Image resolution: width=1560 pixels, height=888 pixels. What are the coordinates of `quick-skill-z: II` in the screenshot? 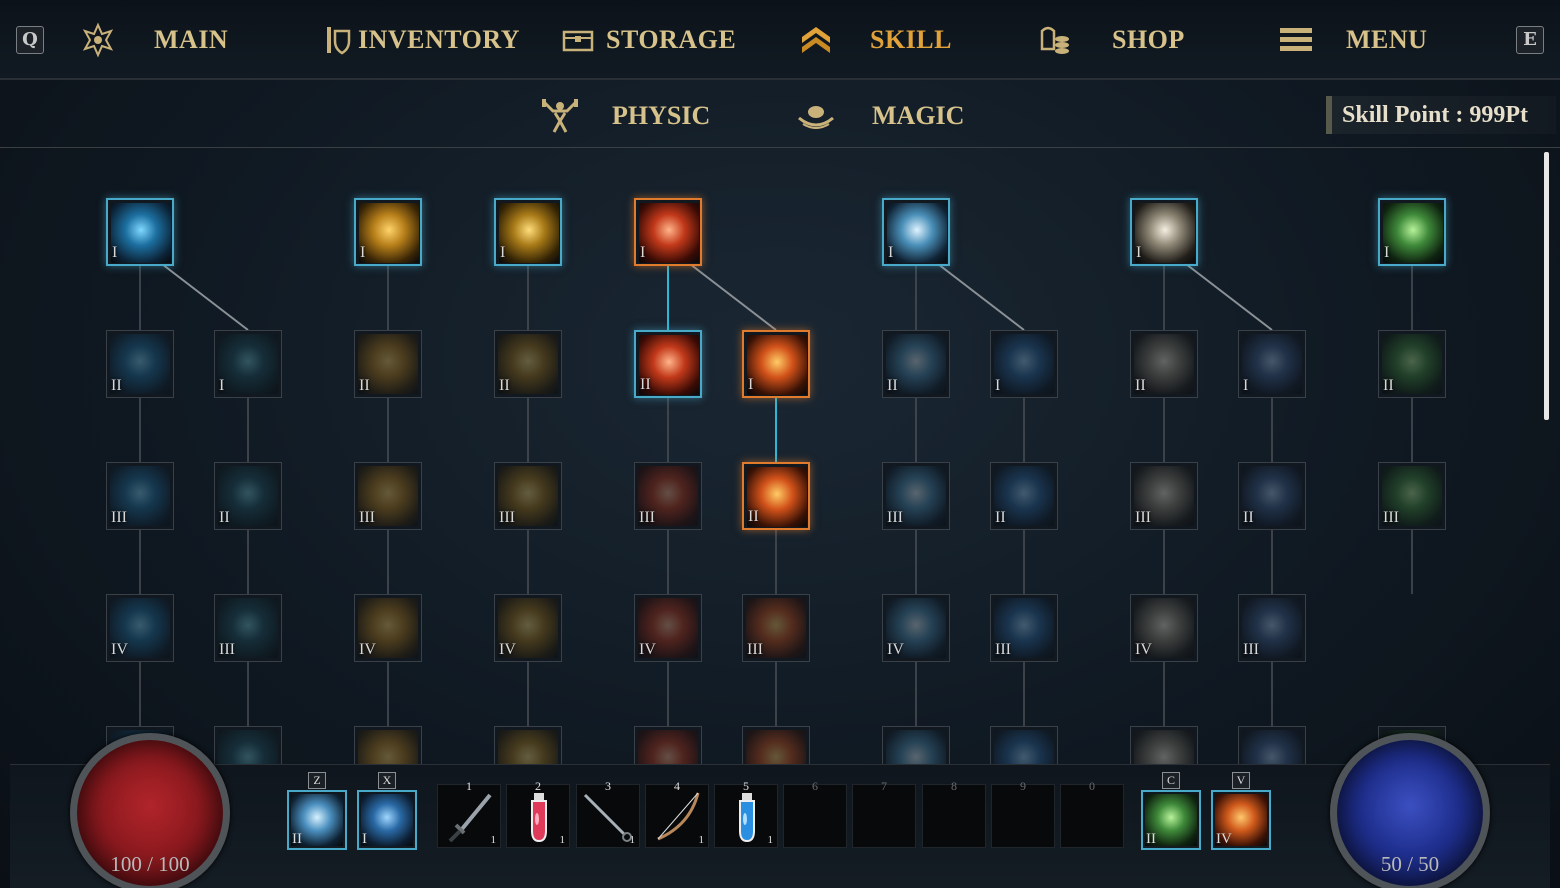 It's located at (317, 820).